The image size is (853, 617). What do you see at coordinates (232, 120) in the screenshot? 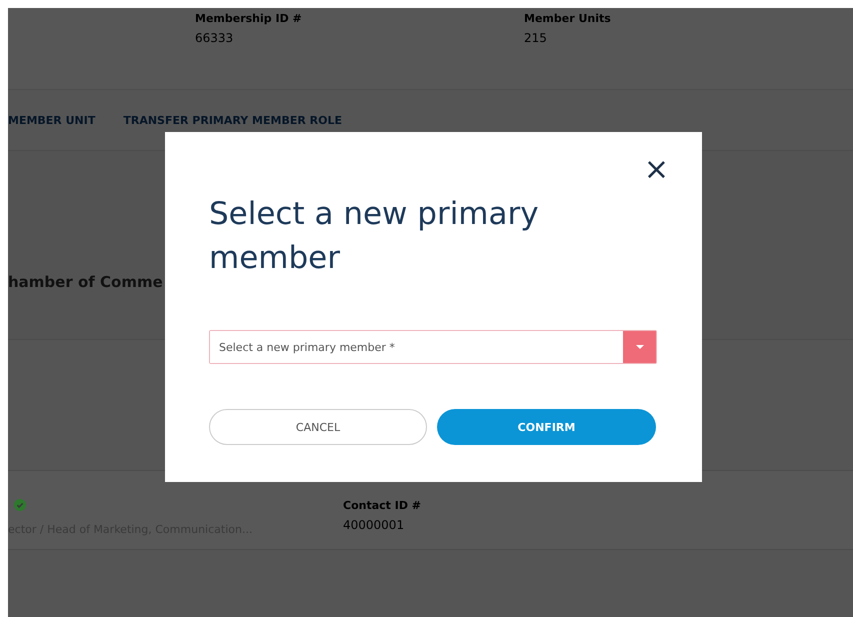
I see `tab: TRANSFER PRIMARY MEMBER ROLE` at bounding box center [232, 120].